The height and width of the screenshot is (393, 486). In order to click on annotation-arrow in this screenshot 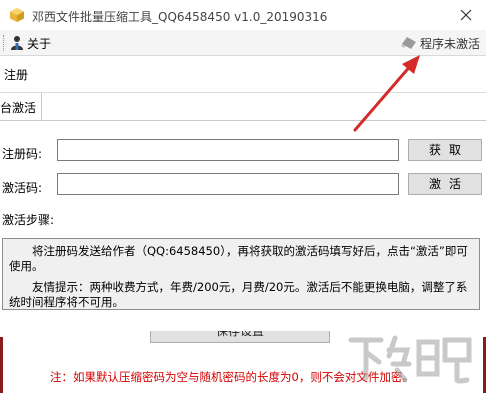, I will do `click(386, 93)`.